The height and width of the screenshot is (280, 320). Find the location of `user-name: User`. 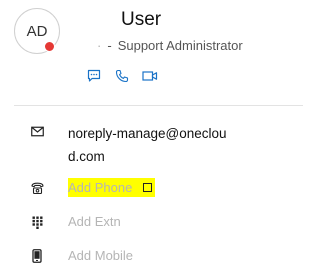

user-name: User is located at coordinates (141, 19).